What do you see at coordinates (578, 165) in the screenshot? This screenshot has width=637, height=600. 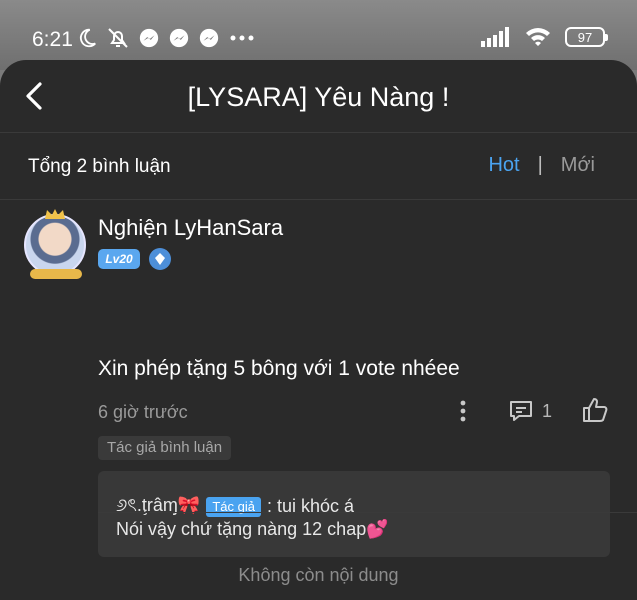 I see `tab-new: Mới` at bounding box center [578, 165].